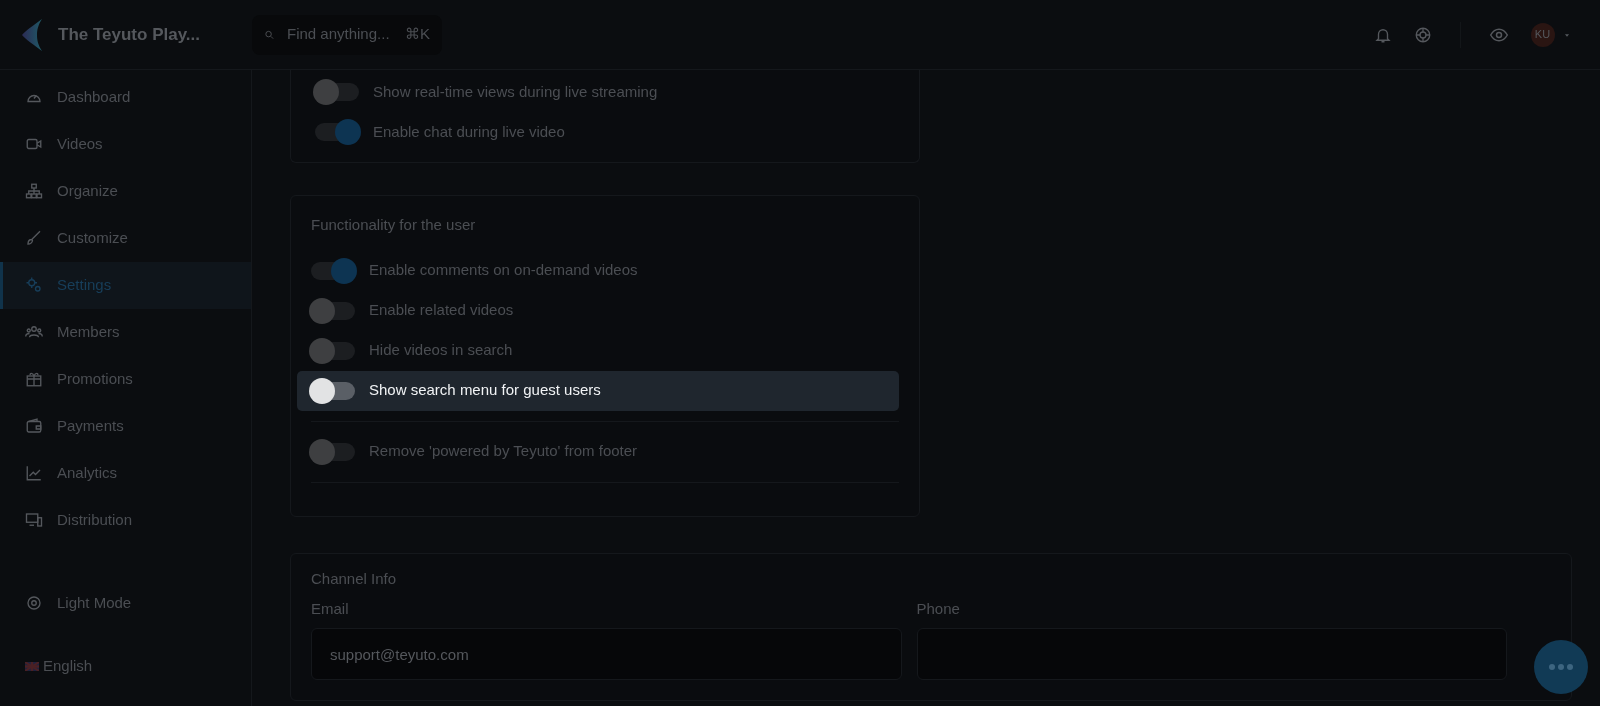  Describe the element at coordinates (34, 238) in the screenshot. I see `brush-icon` at that location.